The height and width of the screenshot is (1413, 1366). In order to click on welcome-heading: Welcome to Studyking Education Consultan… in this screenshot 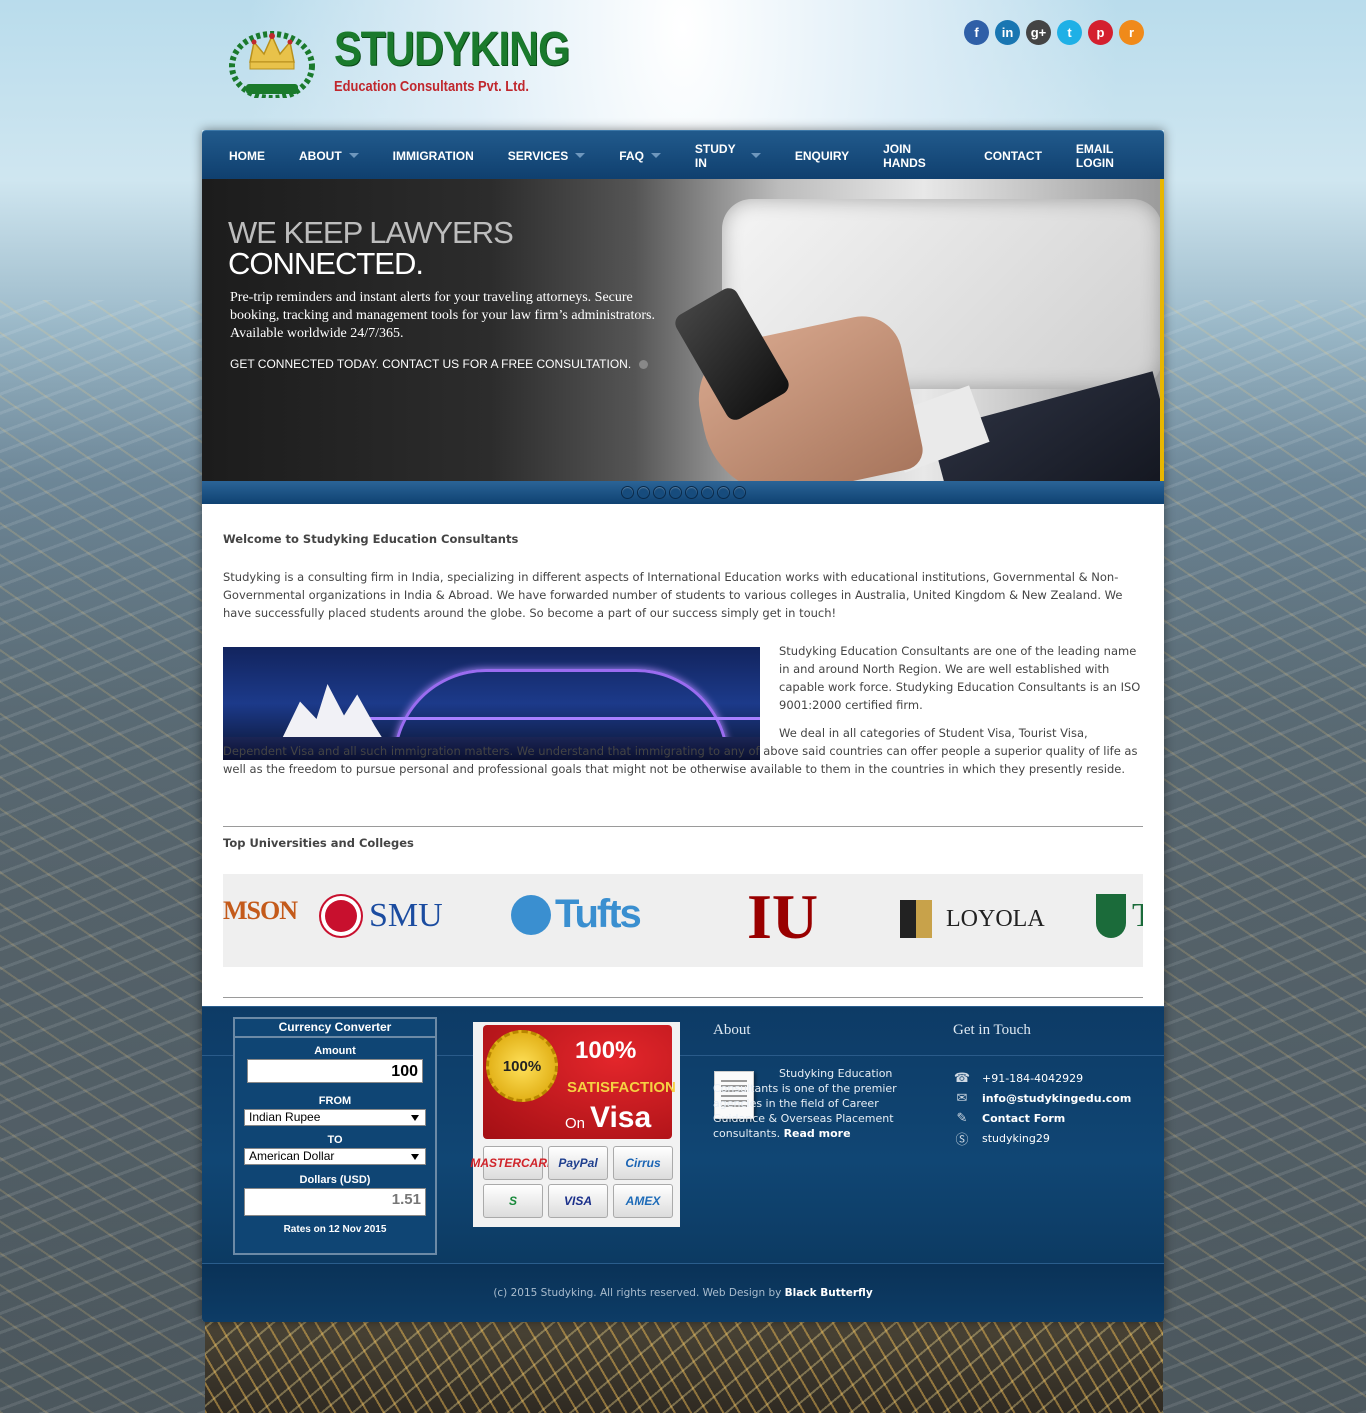, I will do `click(371, 539)`.